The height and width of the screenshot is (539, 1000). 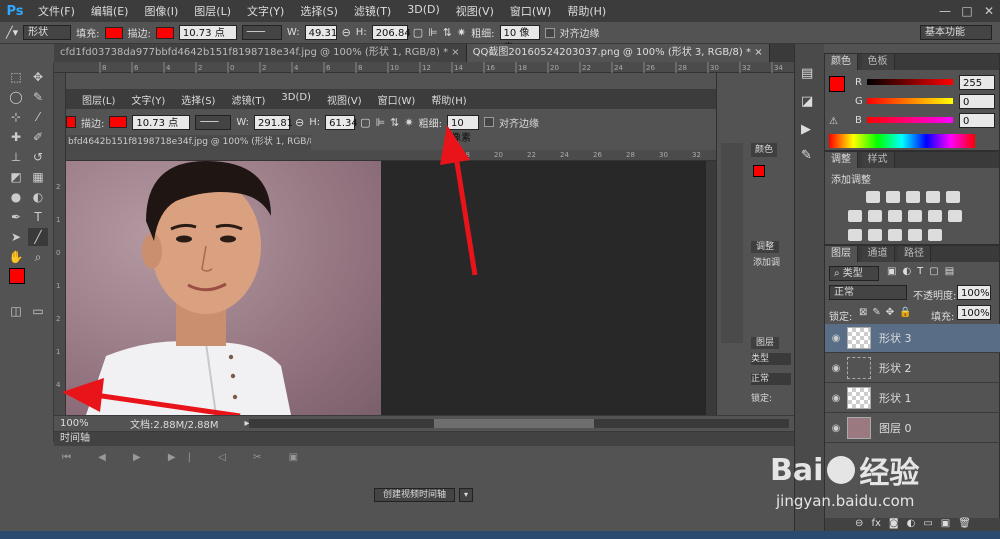 I want to click on lock-label: 锁定:, so click(x=841, y=317).